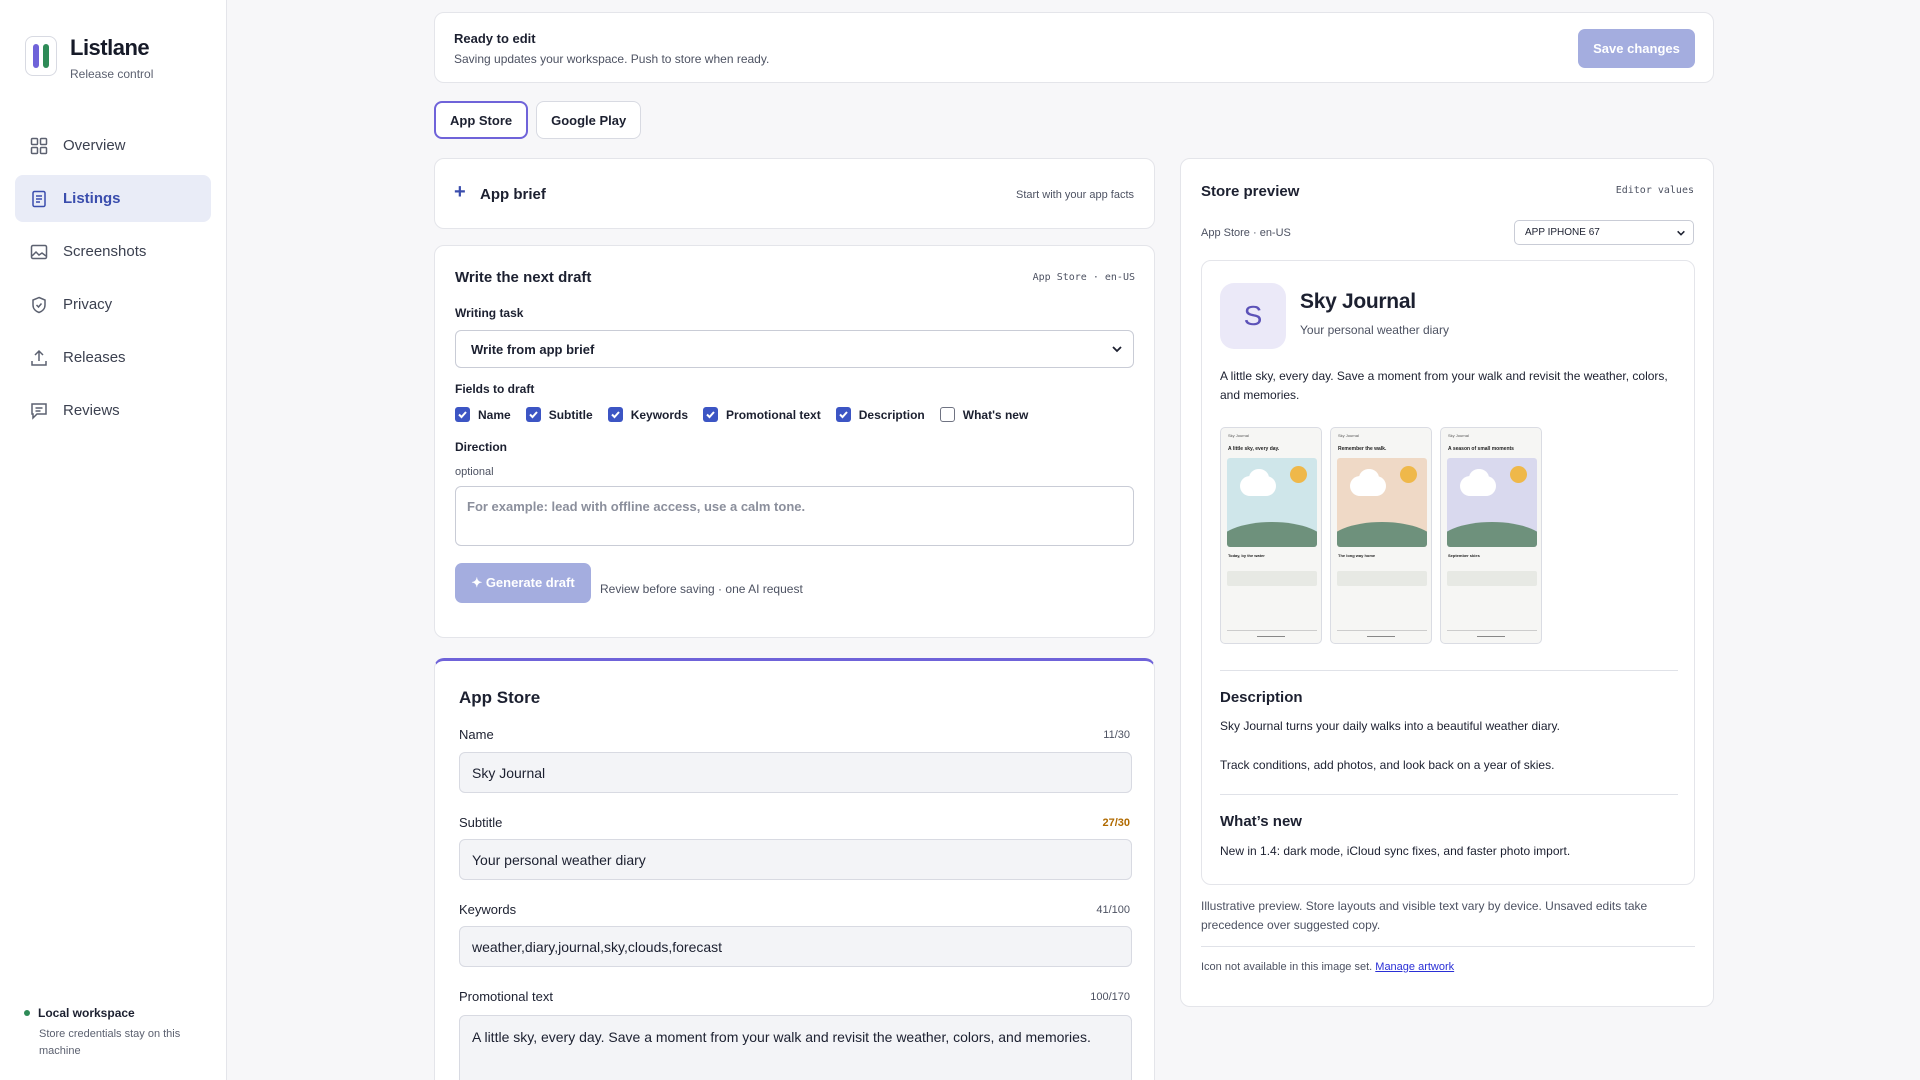 The height and width of the screenshot is (1080, 1920). I want to click on sidebar-item-screenshots: Screenshots, so click(113, 251).